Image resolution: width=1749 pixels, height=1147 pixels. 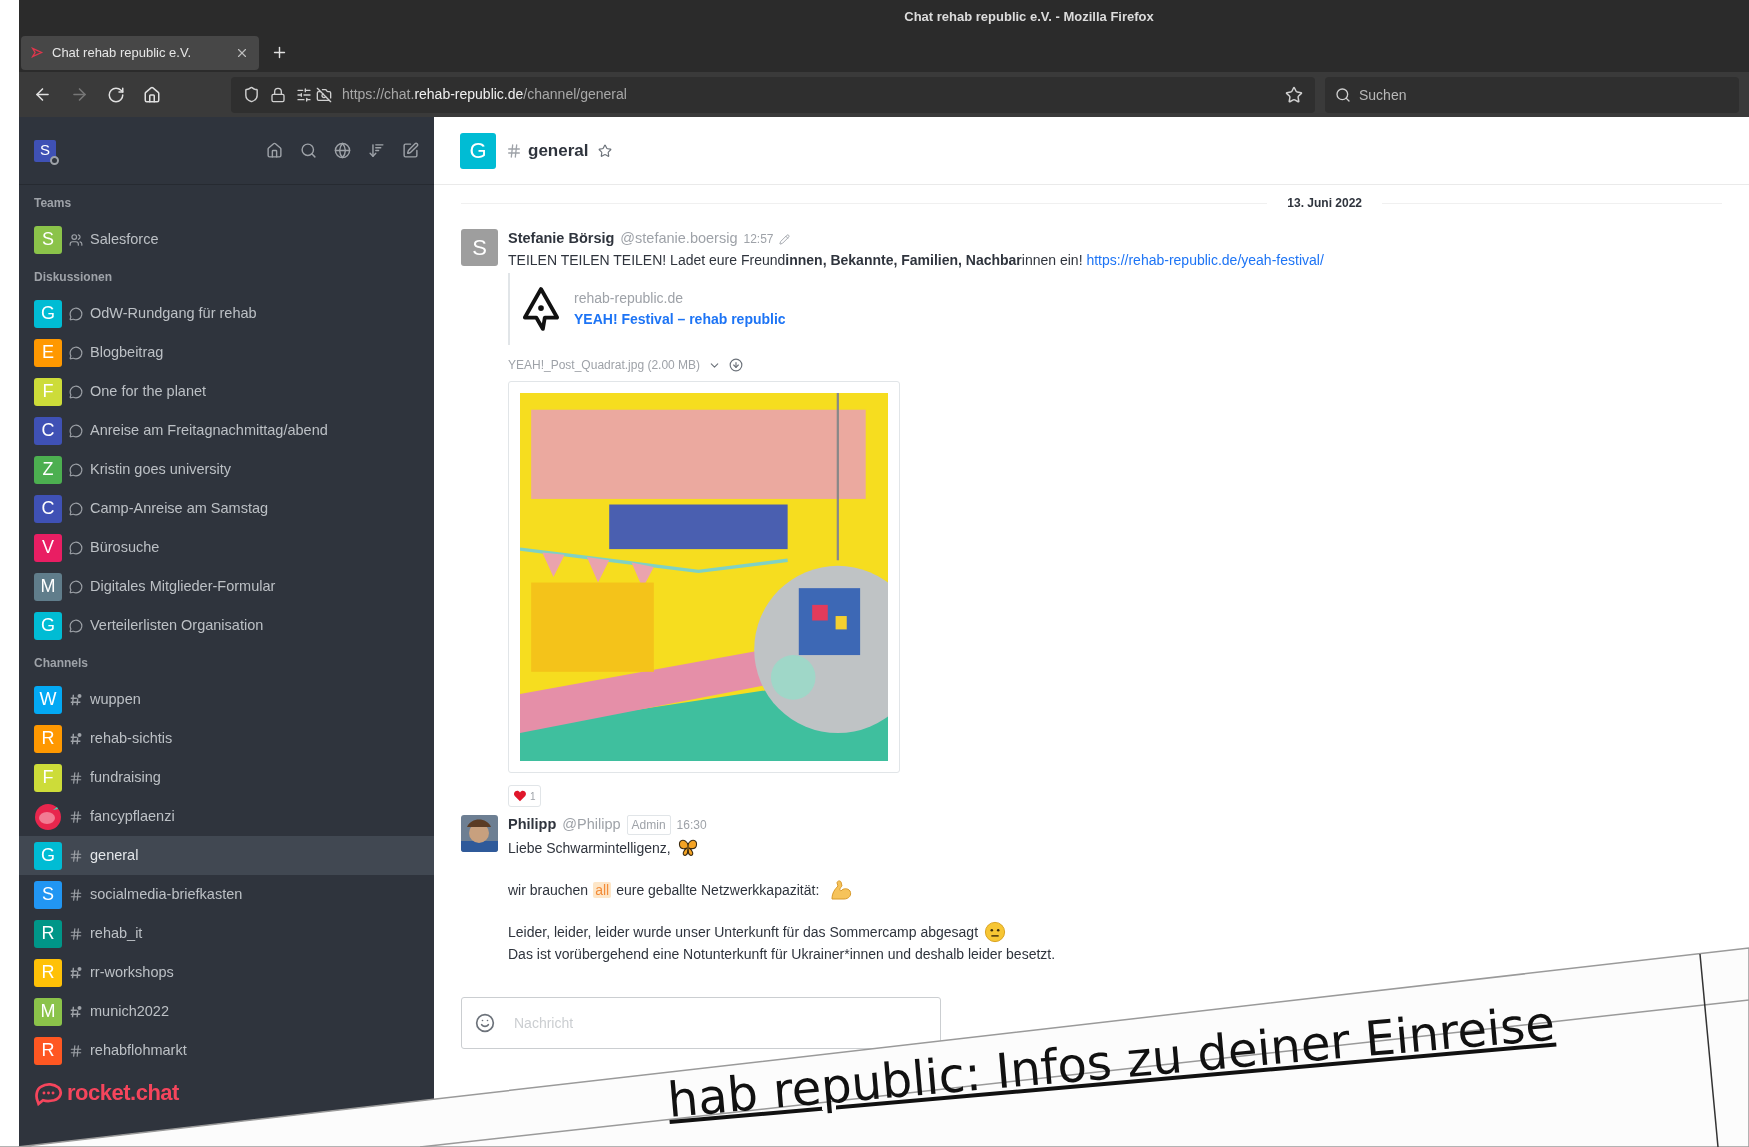 I want to click on shield-icon, so click(x=251, y=94).